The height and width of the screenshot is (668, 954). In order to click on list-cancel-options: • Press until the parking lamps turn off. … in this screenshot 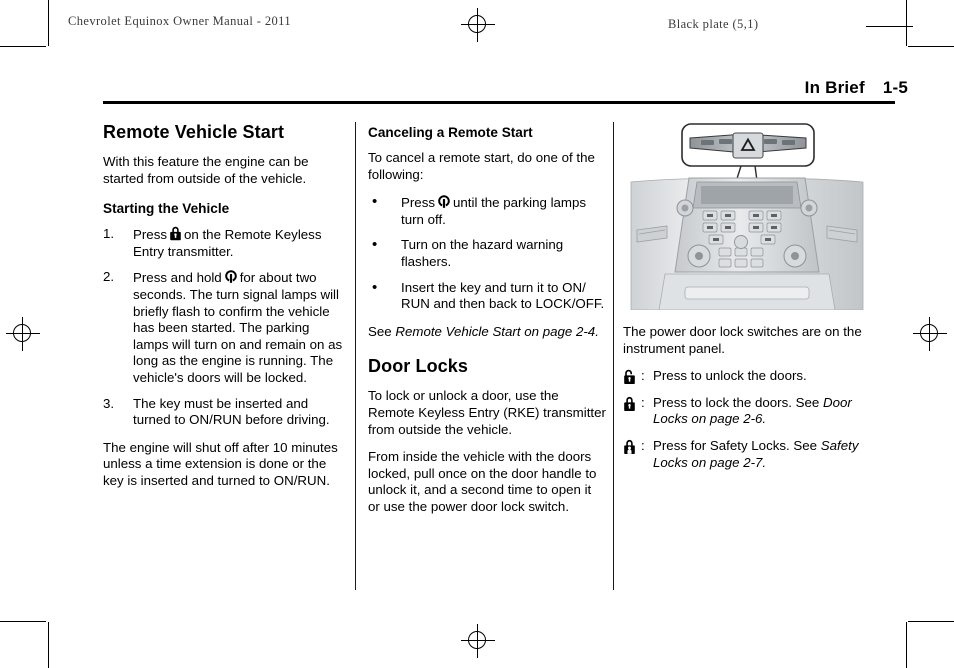, I will do `click(487, 253)`.